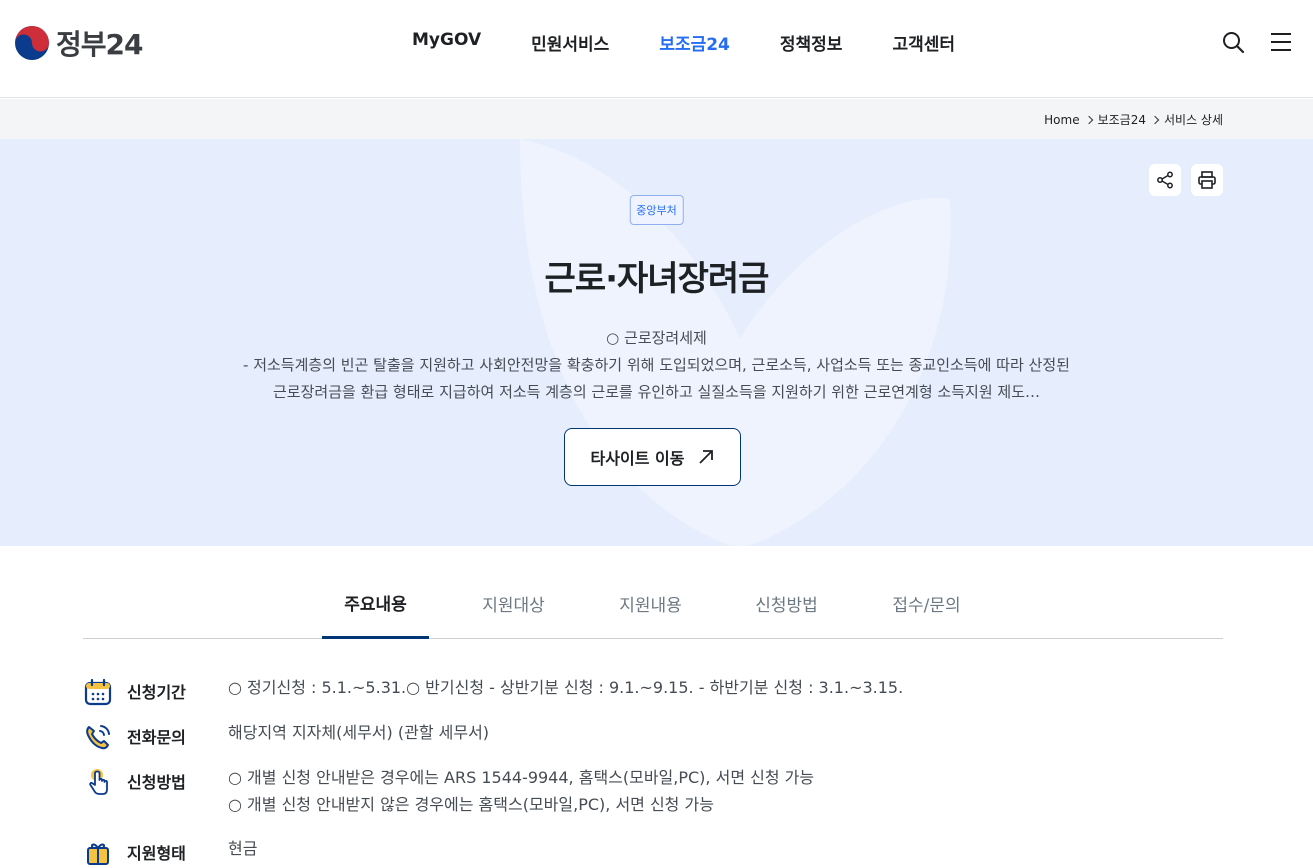 Image resolution: width=1313 pixels, height=868 pixels. Describe the element at coordinates (637, 458) in the screenshot. I see `external-site-label: 타사이트 이동` at that location.